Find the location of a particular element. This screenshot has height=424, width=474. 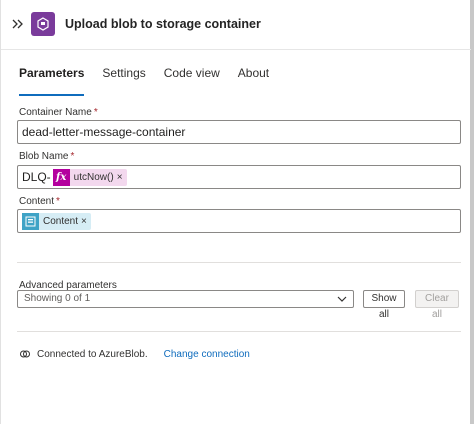

advanced-parameters-value: Showing 0 of 1 is located at coordinates (57, 298).